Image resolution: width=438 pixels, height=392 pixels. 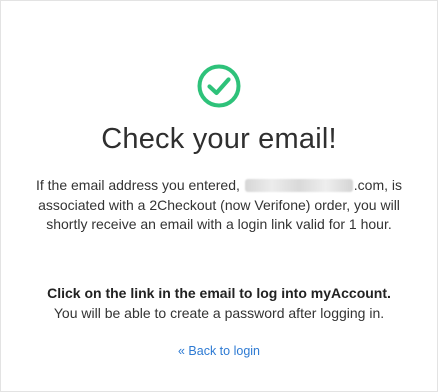 What do you see at coordinates (219, 351) in the screenshot?
I see `back-to-login-link: « Back to login` at bounding box center [219, 351].